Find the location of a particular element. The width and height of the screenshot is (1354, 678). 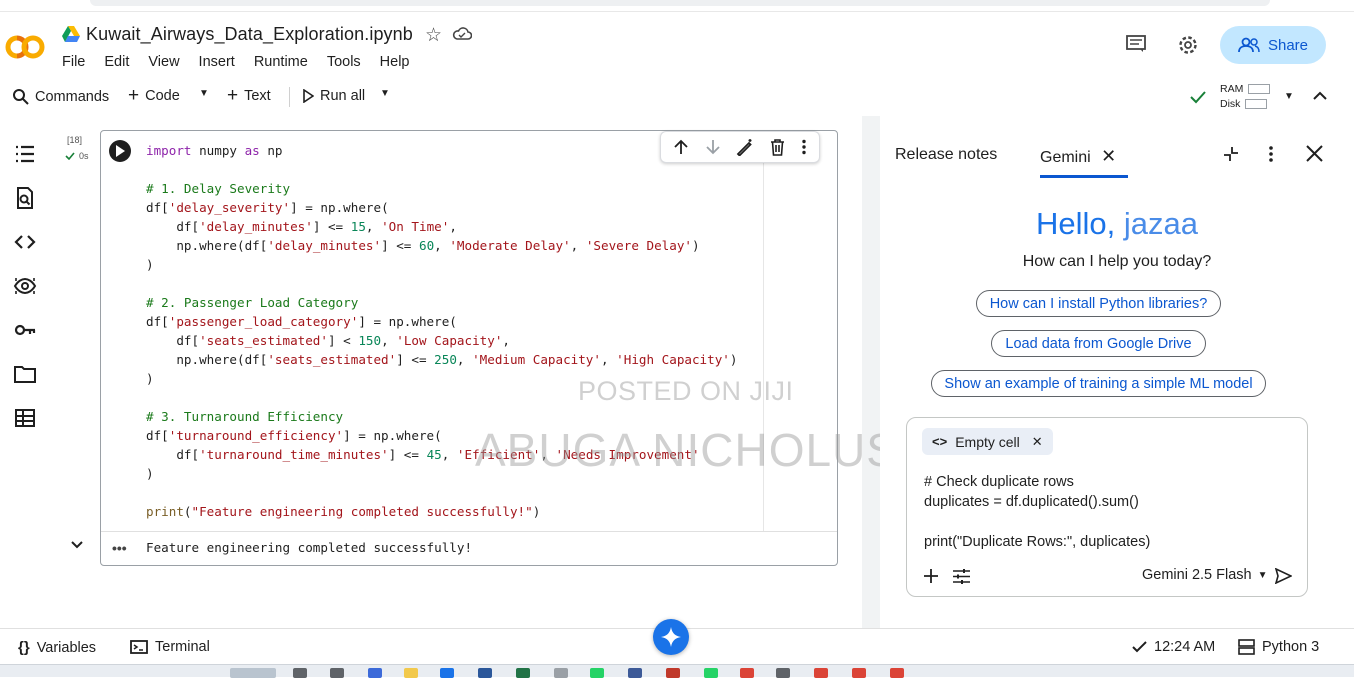

prompt-line is located at coordinates (1037, 522).